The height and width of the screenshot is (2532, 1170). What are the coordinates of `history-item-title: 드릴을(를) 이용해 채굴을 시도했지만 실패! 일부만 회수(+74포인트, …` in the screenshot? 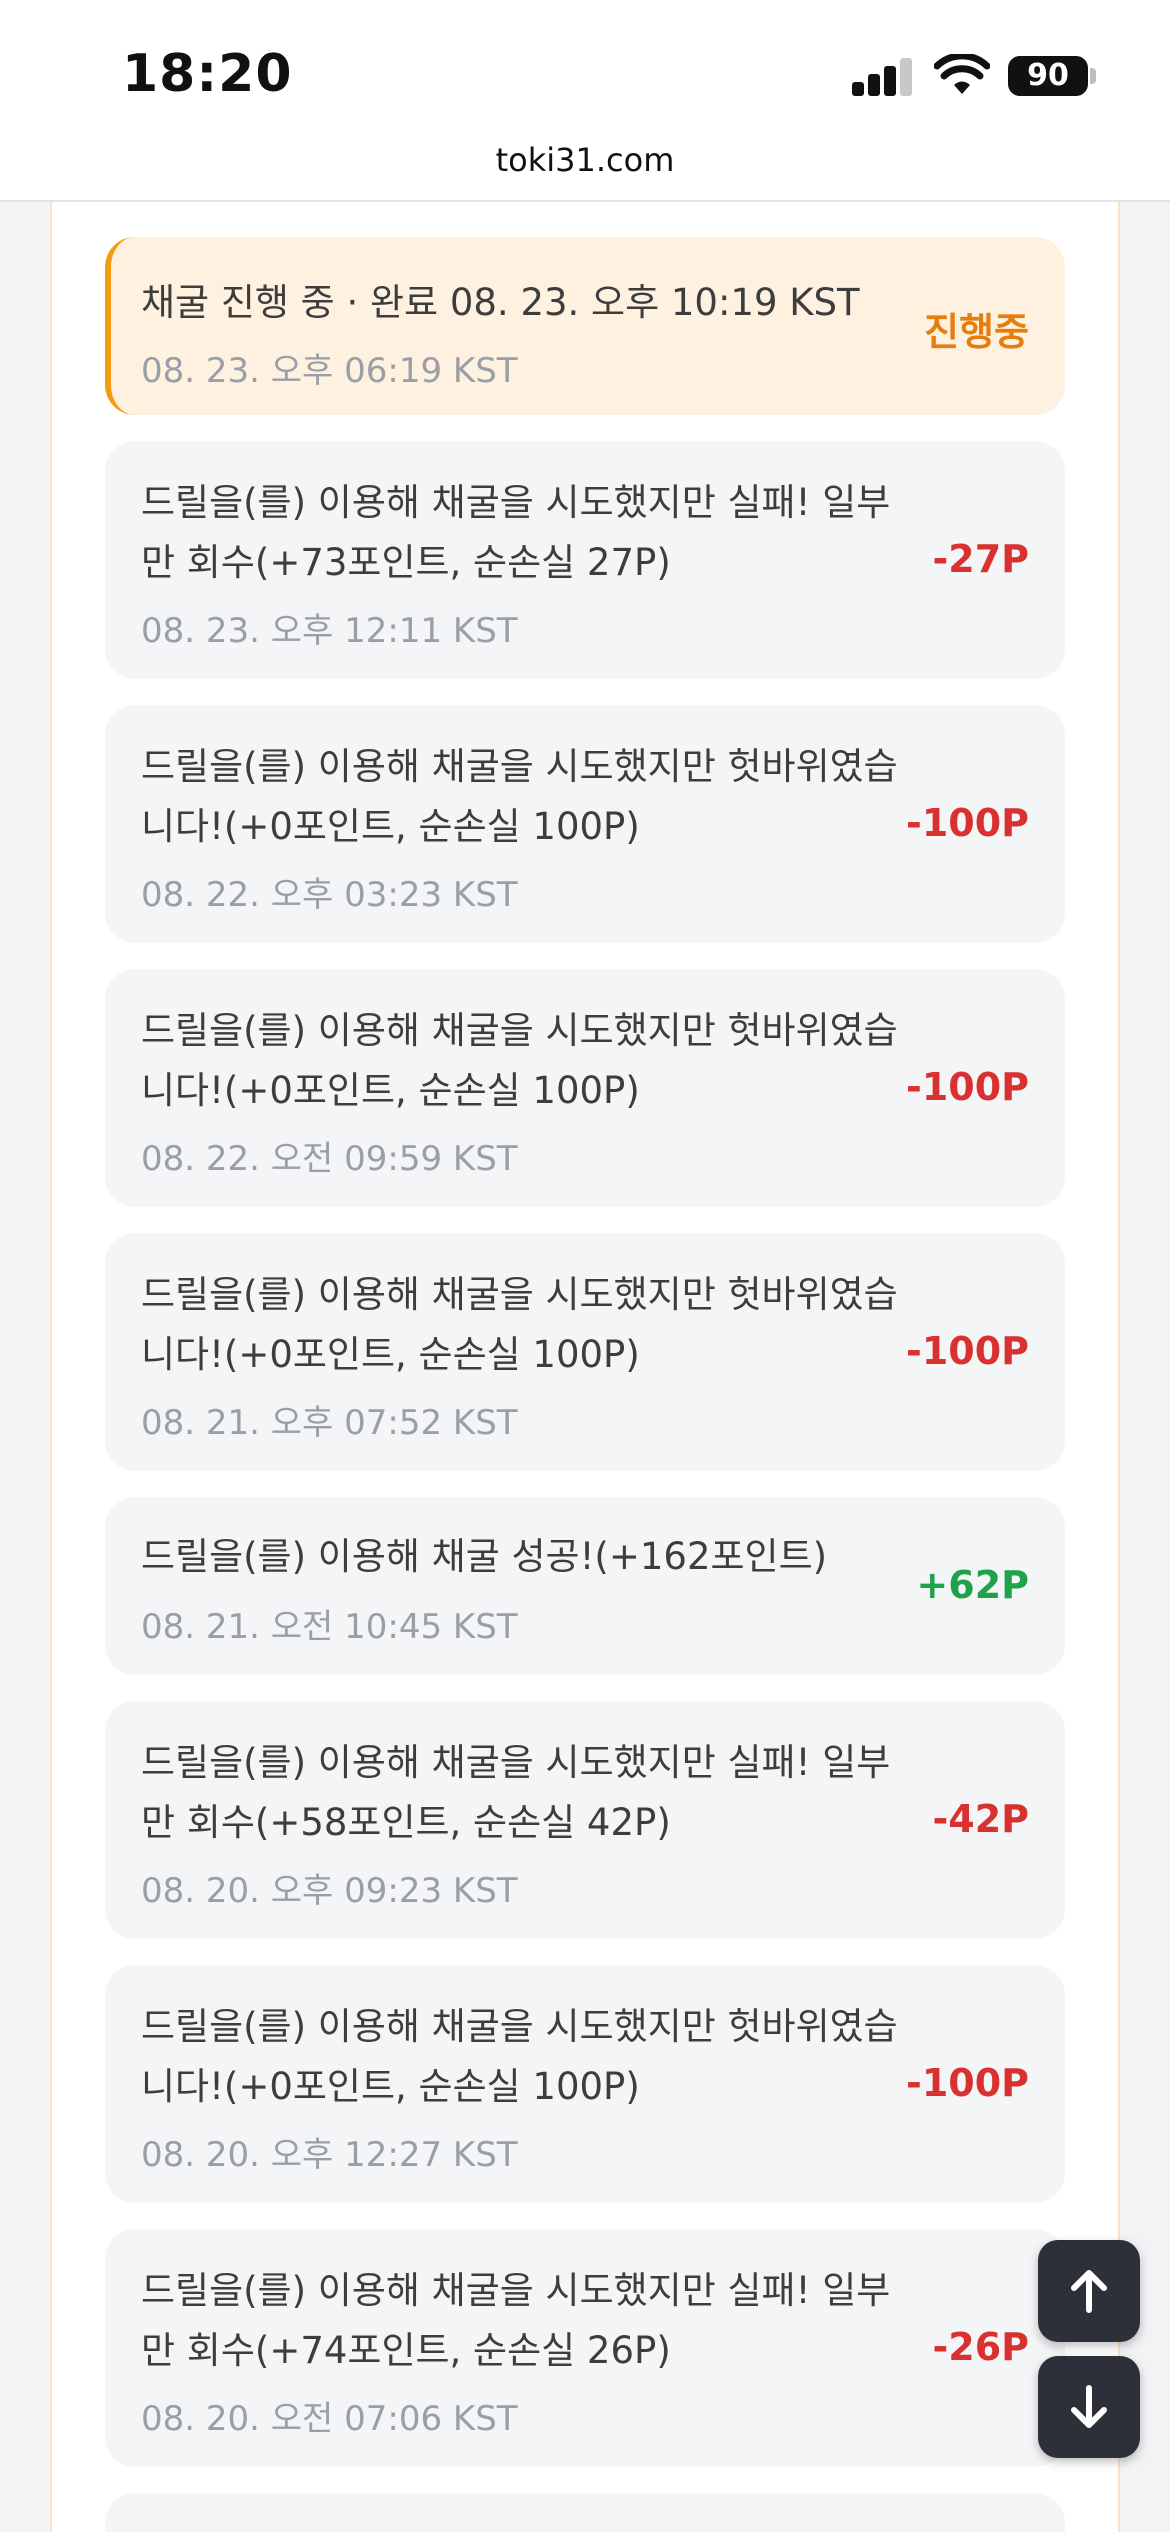 It's located at (516, 2320).